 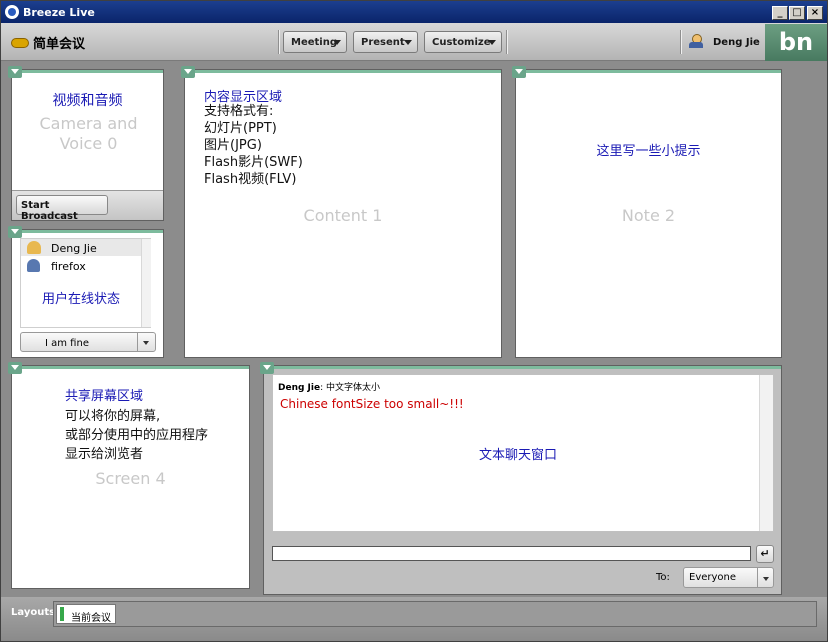 I want to click on screen-line: 可以将你的屏幕,, so click(x=113, y=416).